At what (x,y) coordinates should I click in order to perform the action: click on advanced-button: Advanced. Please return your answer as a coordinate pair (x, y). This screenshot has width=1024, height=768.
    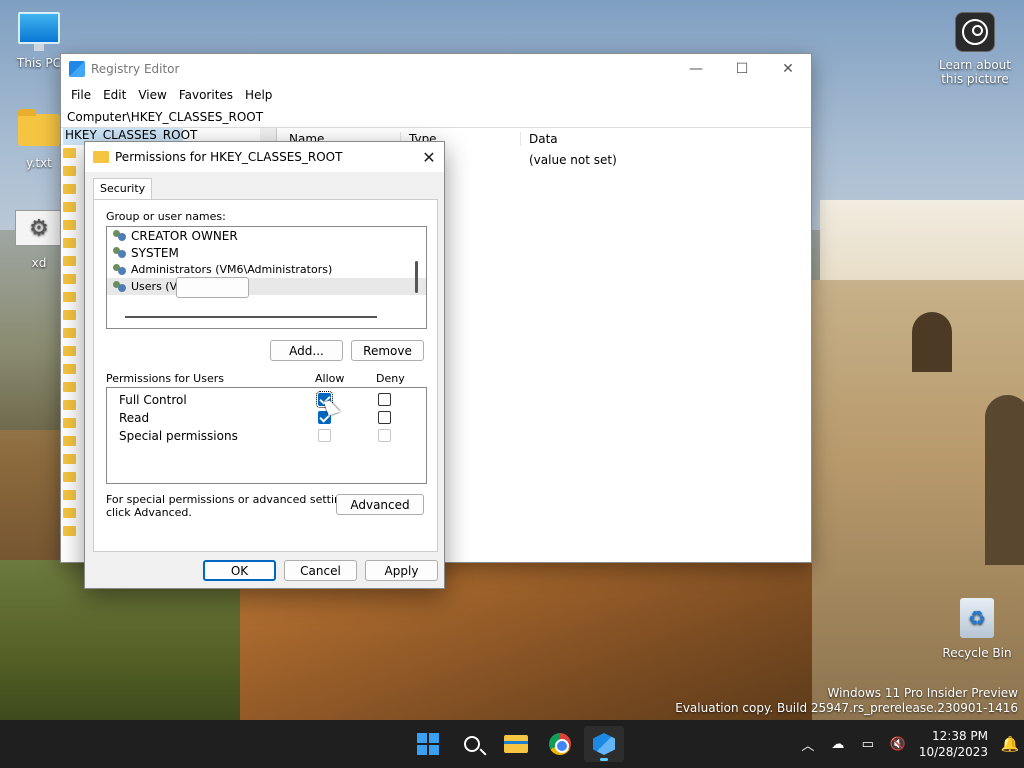
    Looking at the image, I should click on (380, 504).